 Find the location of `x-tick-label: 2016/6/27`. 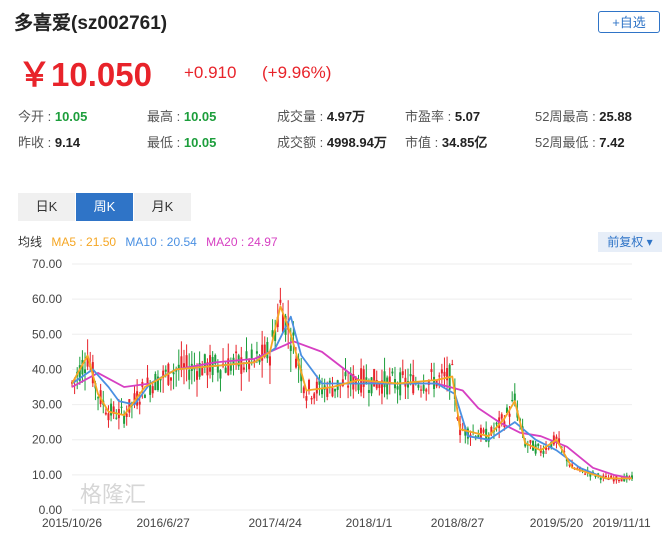

x-tick-label: 2016/6/27 is located at coordinates (163, 523).